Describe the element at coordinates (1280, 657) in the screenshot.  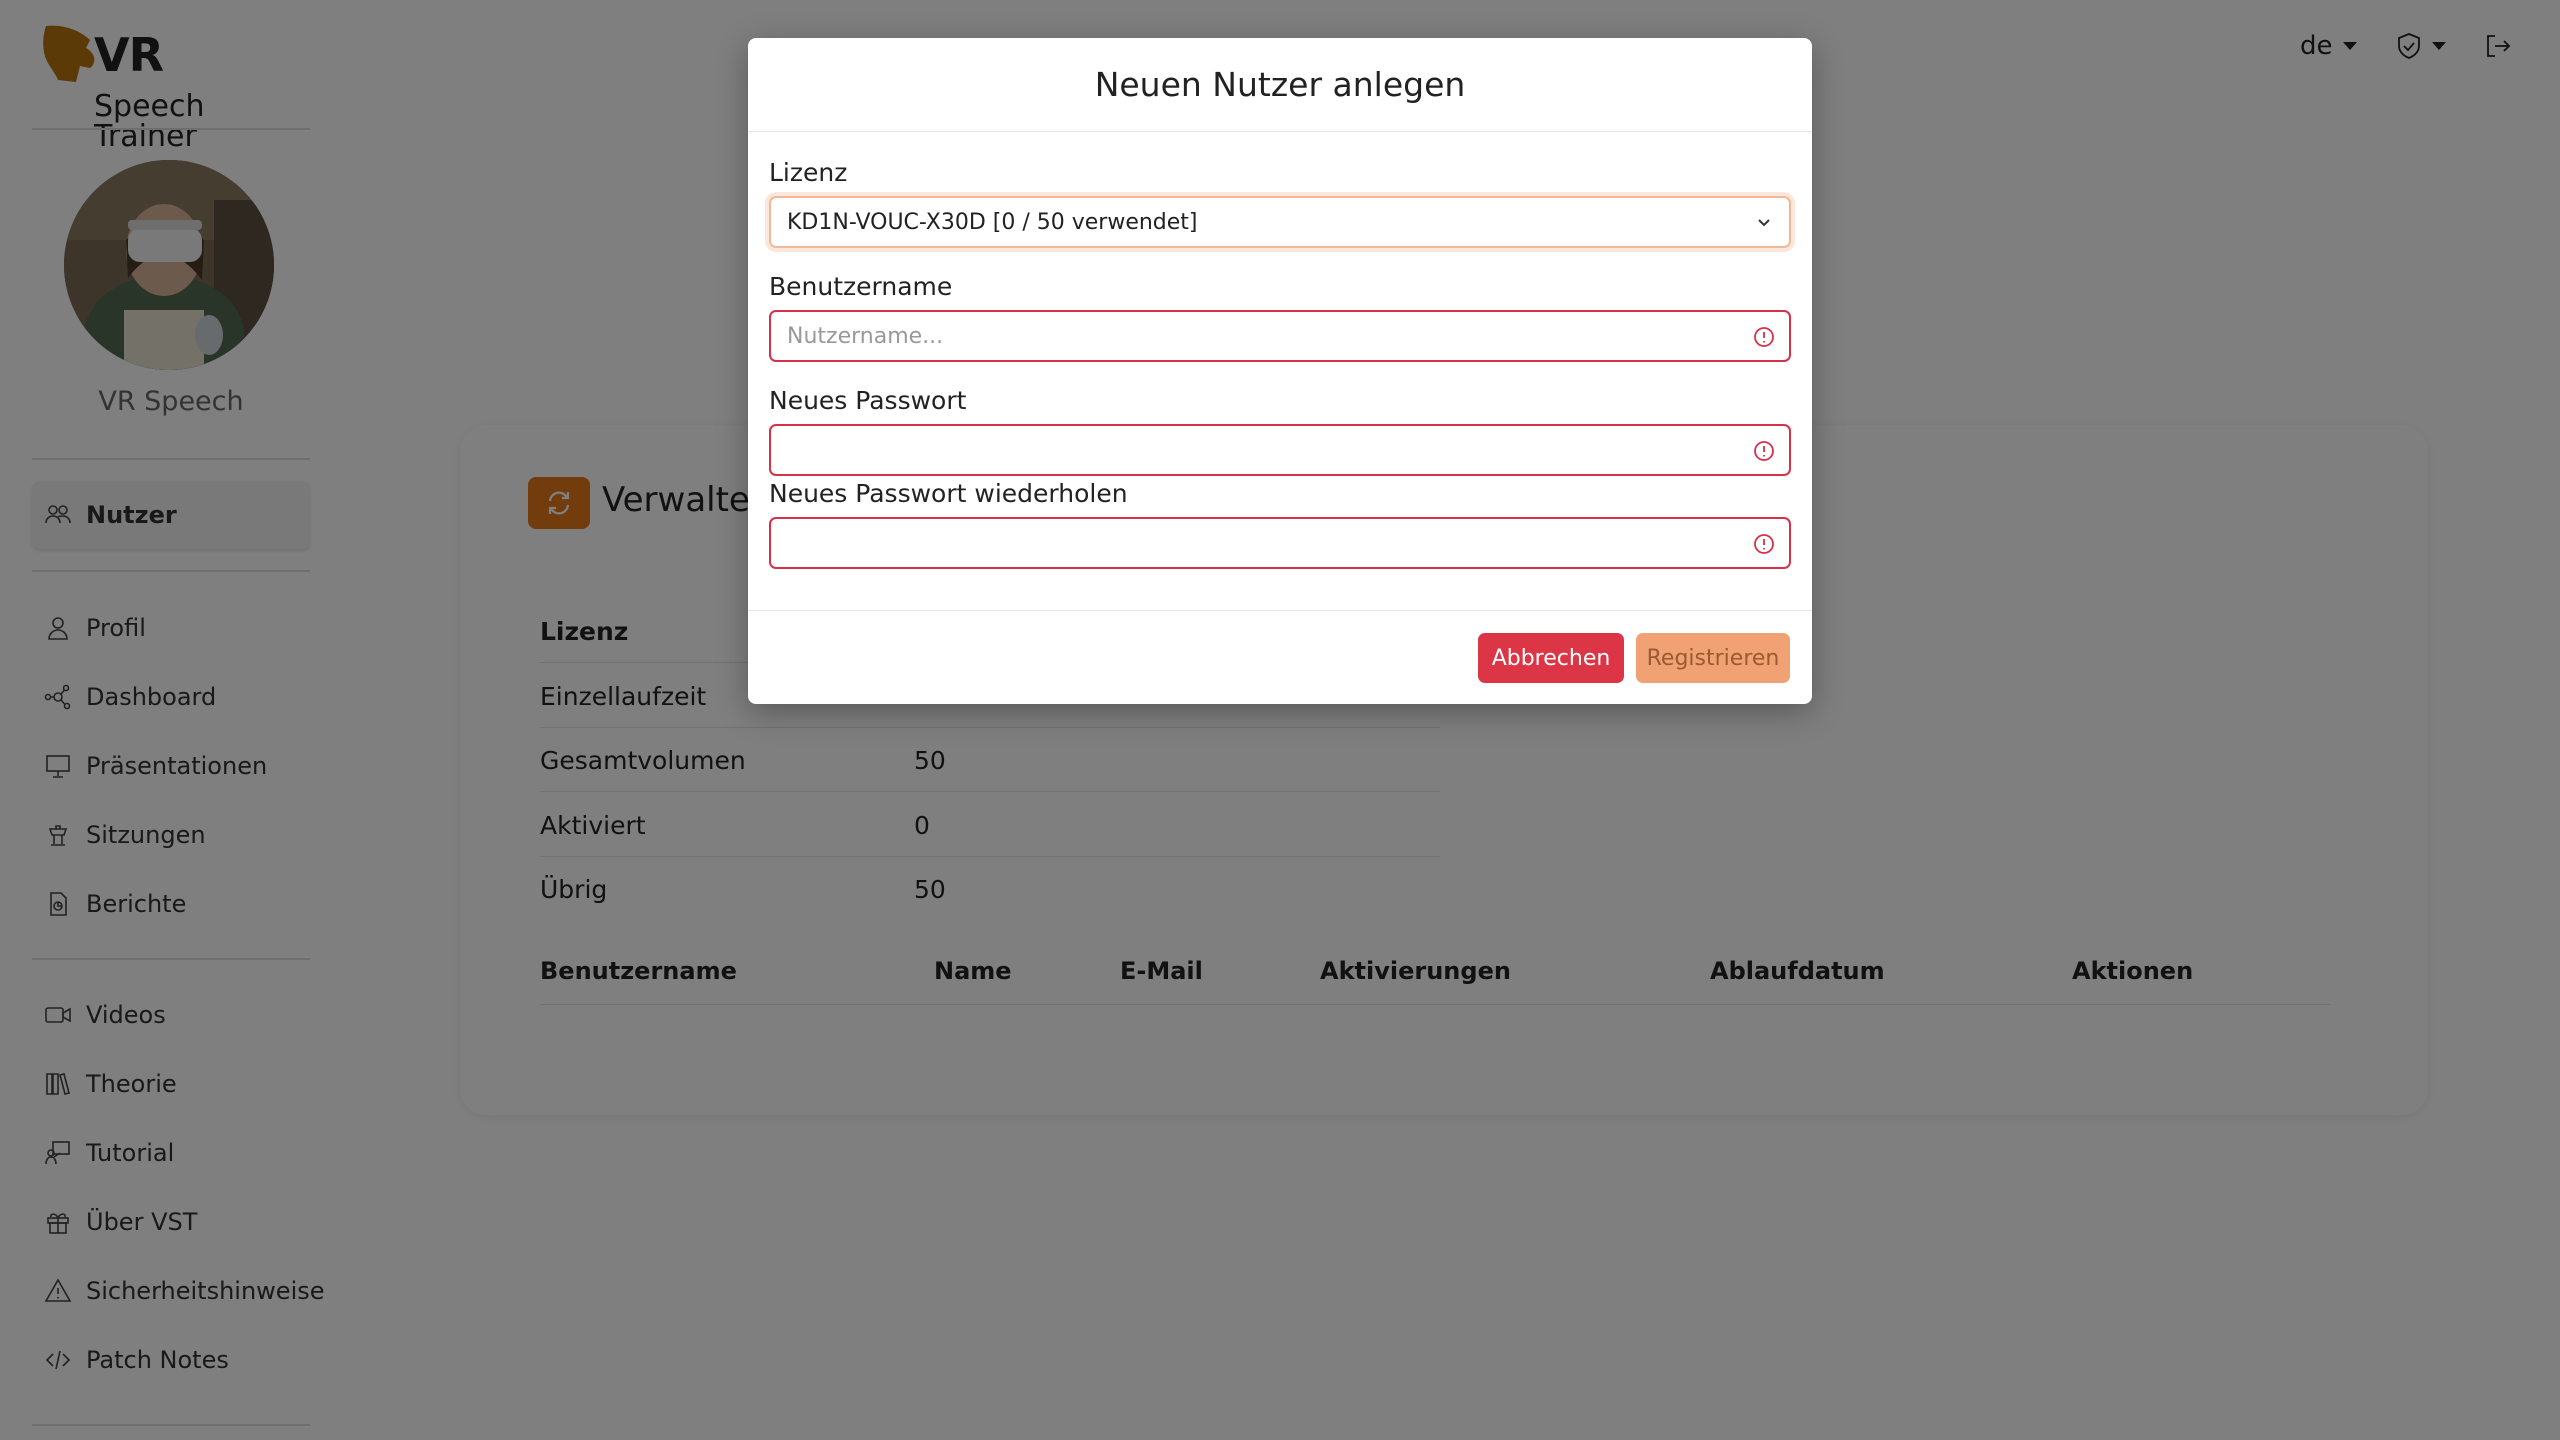
I see `modal-footer: Abbrechen Registrieren` at that location.